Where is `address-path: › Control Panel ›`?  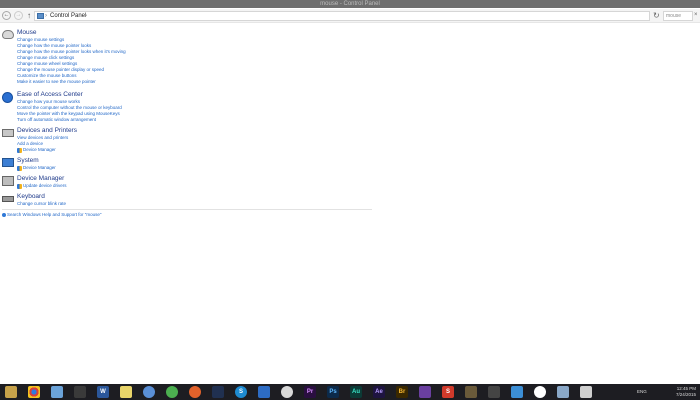
address-path: › Control Panel › is located at coordinates (342, 16).